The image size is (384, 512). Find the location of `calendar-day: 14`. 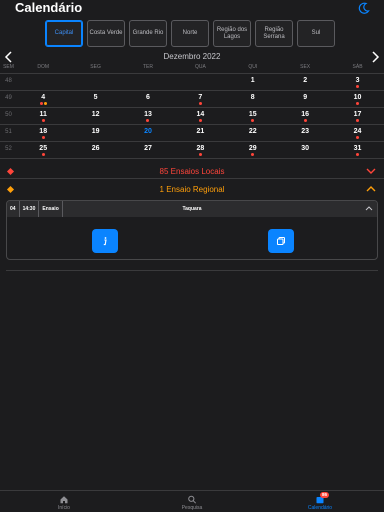

calendar-day: 14 is located at coordinates (200, 116).